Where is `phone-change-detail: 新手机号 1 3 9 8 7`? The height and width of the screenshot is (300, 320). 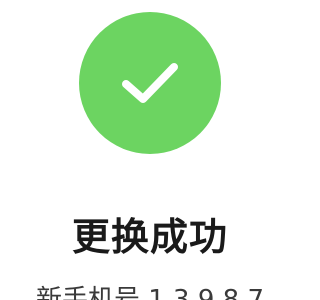
phone-change-detail: 新手机号 1 3 9 8 7 is located at coordinates (150, 292).